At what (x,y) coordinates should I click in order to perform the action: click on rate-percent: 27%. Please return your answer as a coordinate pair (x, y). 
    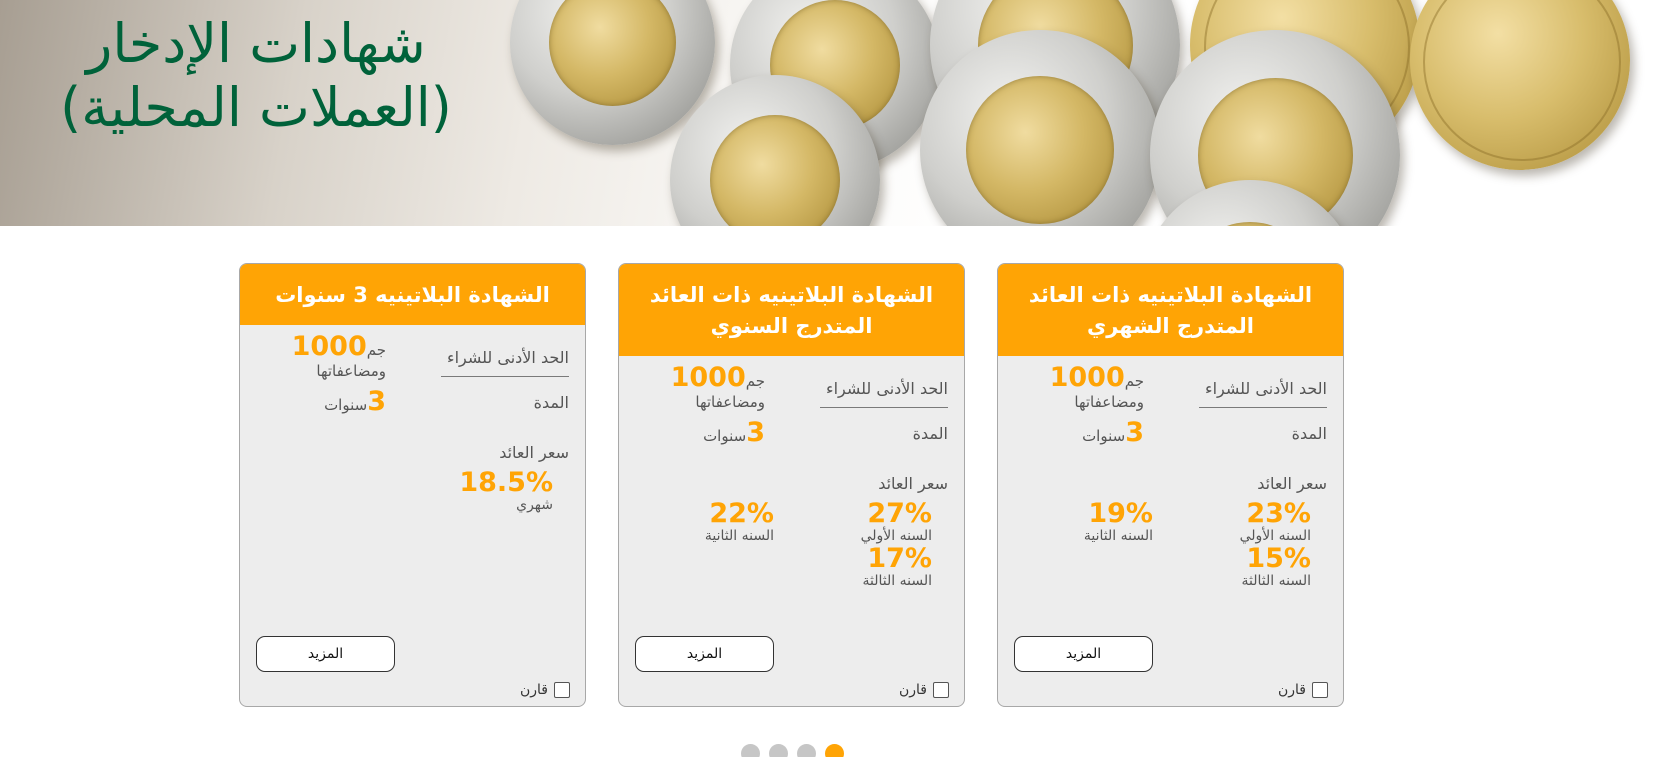
    Looking at the image, I should click on (899, 513).